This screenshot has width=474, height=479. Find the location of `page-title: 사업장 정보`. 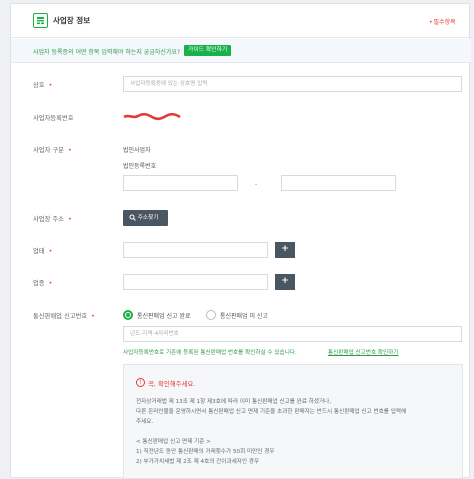

page-title: 사업장 정보 is located at coordinates (72, 20).